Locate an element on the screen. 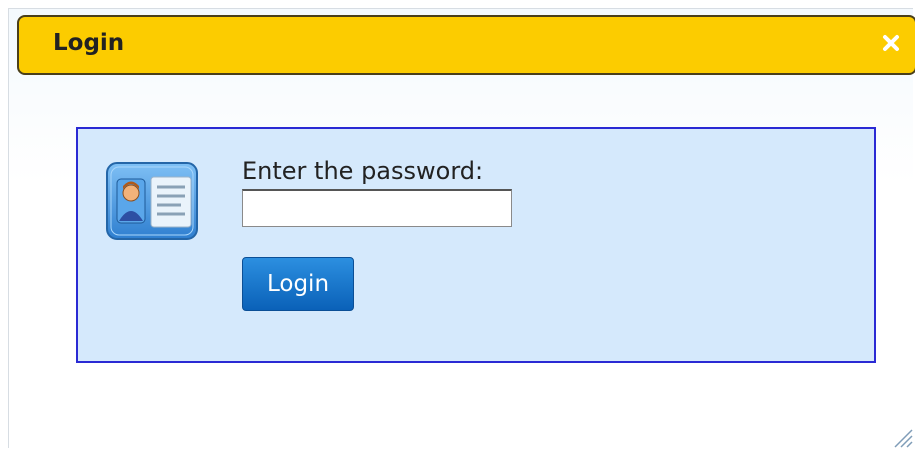 Image resolution: width=915 pixels, height=452 pixels. close-icon is located at coordinates (891, 43).